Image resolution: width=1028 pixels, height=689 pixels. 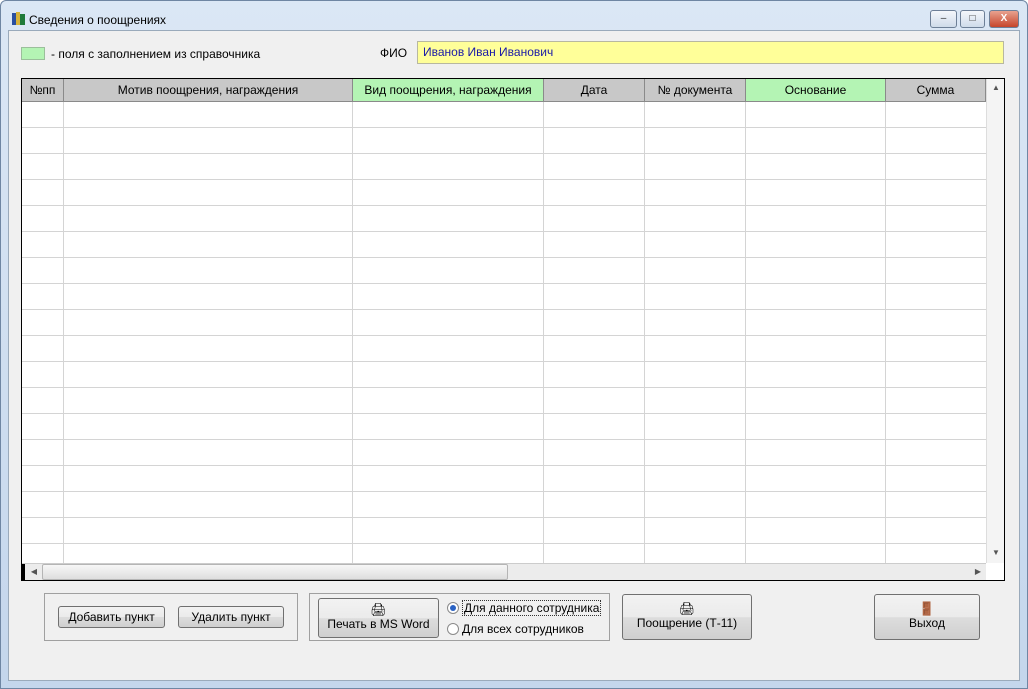 I want to click on maximize-button: □, so click(x=972, y=19).